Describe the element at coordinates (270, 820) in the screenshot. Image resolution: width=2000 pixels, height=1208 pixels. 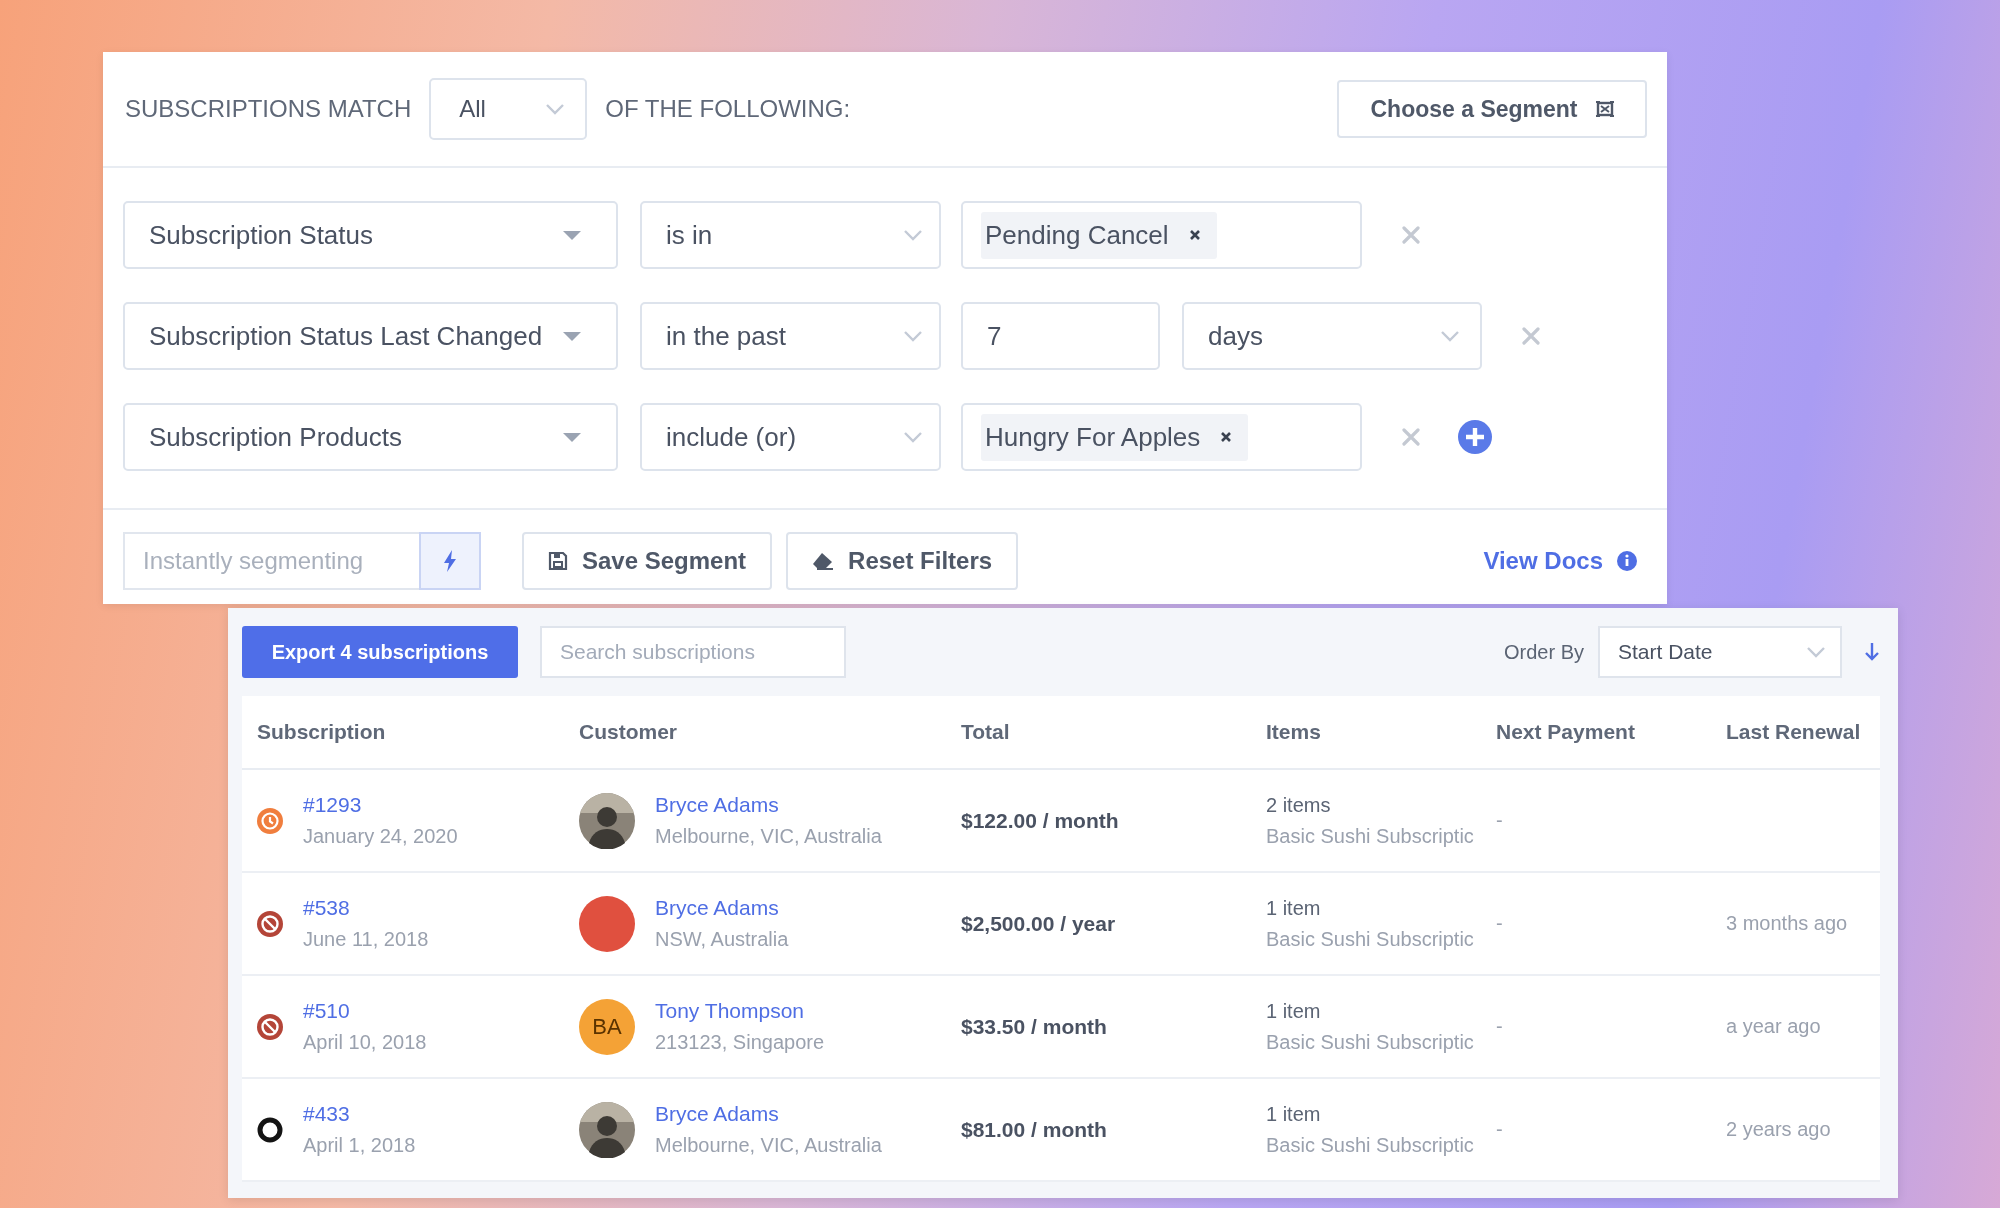
I see `clock-icon` at that location.